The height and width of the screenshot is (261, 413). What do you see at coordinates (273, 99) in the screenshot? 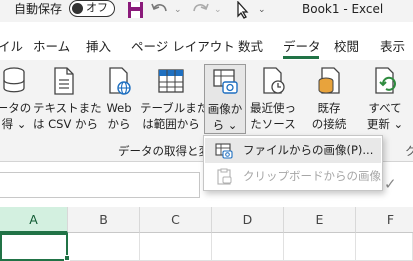
I see `recent-sources-button: 最近使っ たソース` at bounding box center [273, 99].